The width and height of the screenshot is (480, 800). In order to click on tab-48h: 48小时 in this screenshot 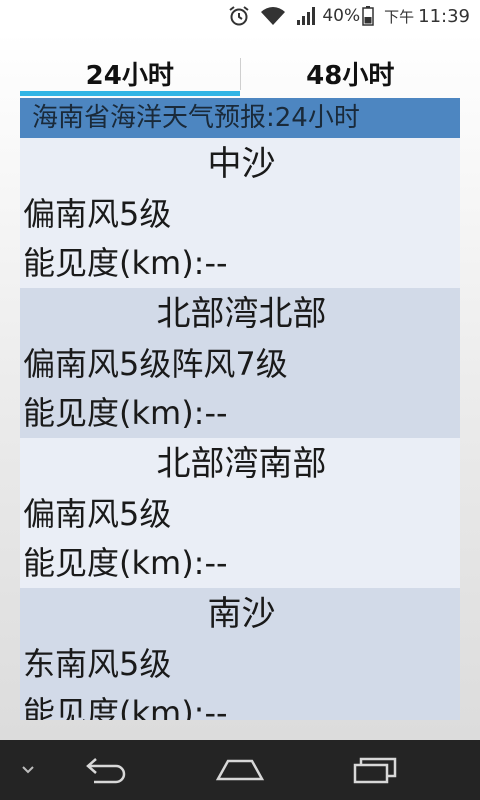, I will do `click(351, 73)`.